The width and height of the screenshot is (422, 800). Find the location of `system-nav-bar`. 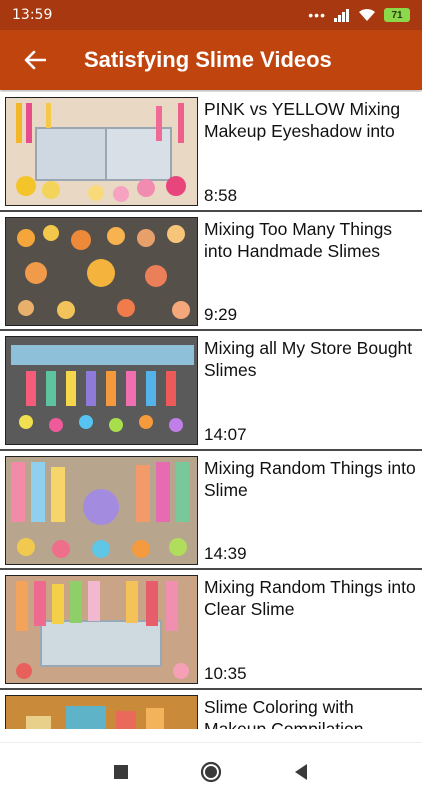

system-nav-bar is located at coordinates (211, 771).